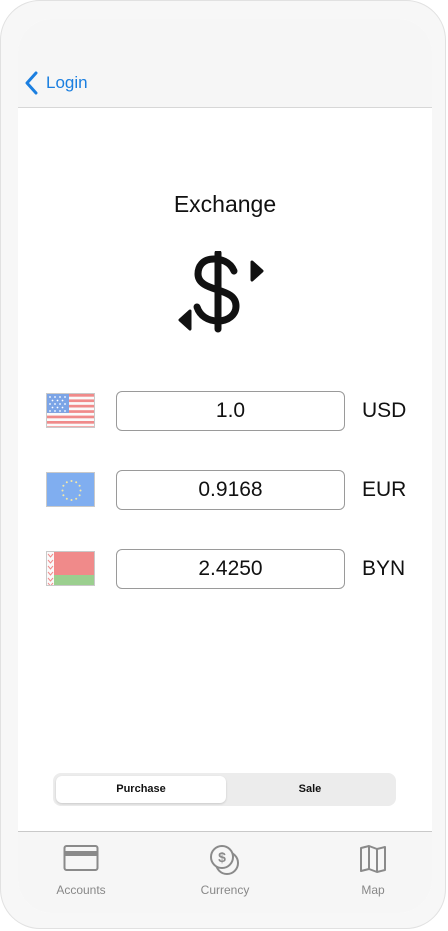 The width and height of the screenshot is (448, 931). What do you see at coordinates (384, 489) in the screenshot?
I see `eur-code-label: EUR` at bounding box center [384, 489].